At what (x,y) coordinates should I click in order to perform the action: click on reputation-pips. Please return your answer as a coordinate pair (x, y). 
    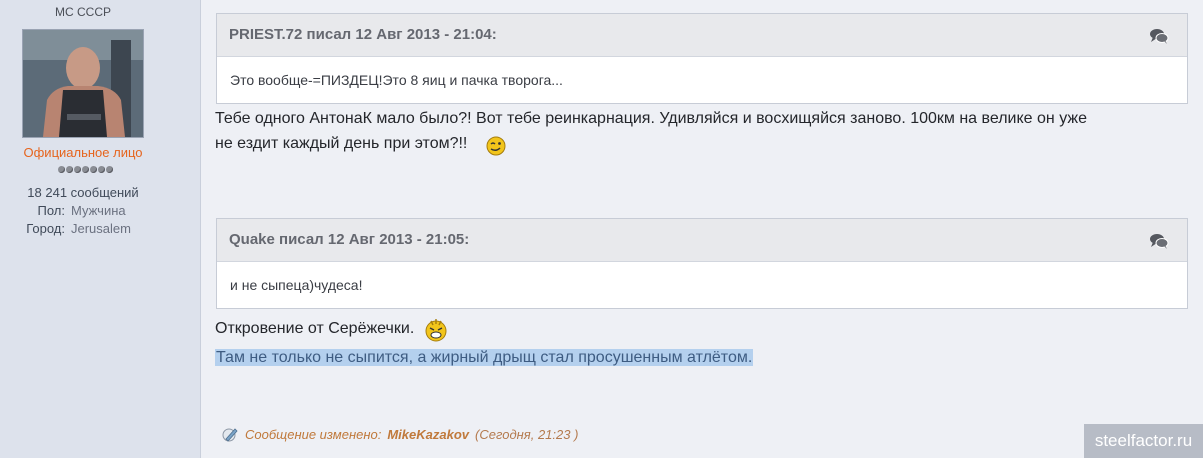
    Looking at the image, I should click on (85, 171).